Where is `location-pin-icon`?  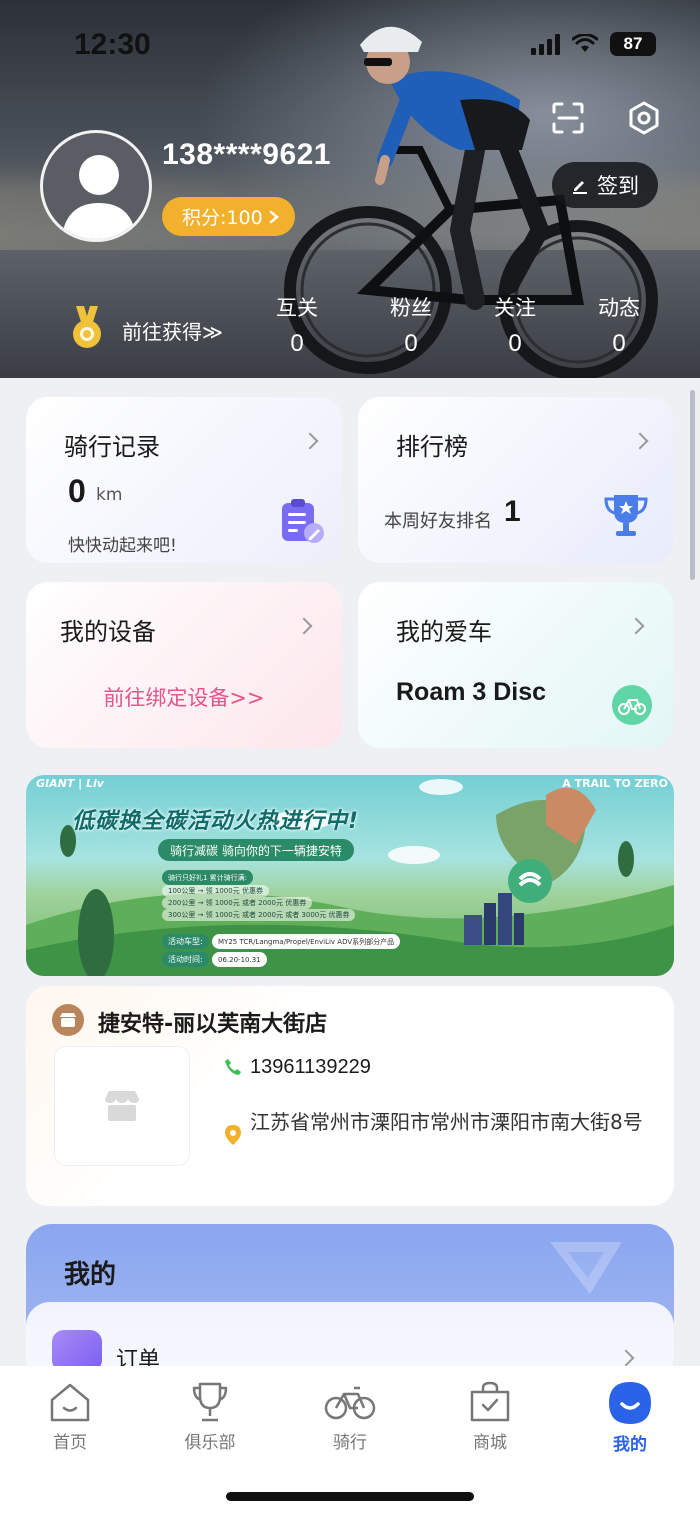 location-pin-icon is located at coordinates (233, 1135).